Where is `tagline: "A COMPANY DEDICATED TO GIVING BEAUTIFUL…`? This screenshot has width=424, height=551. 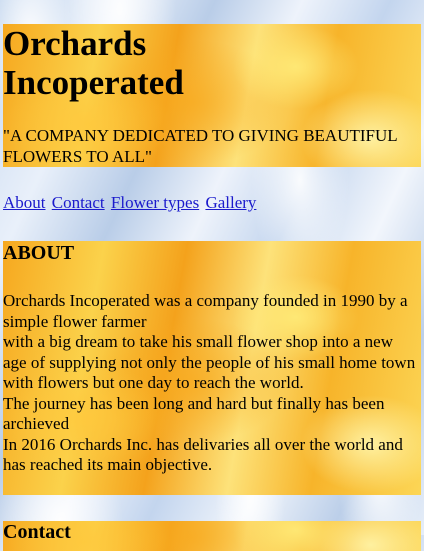 tagline: "A COMPANY DEDICATED TO GIVING BEAUTIFUL… is located at coordinates (200, 146).